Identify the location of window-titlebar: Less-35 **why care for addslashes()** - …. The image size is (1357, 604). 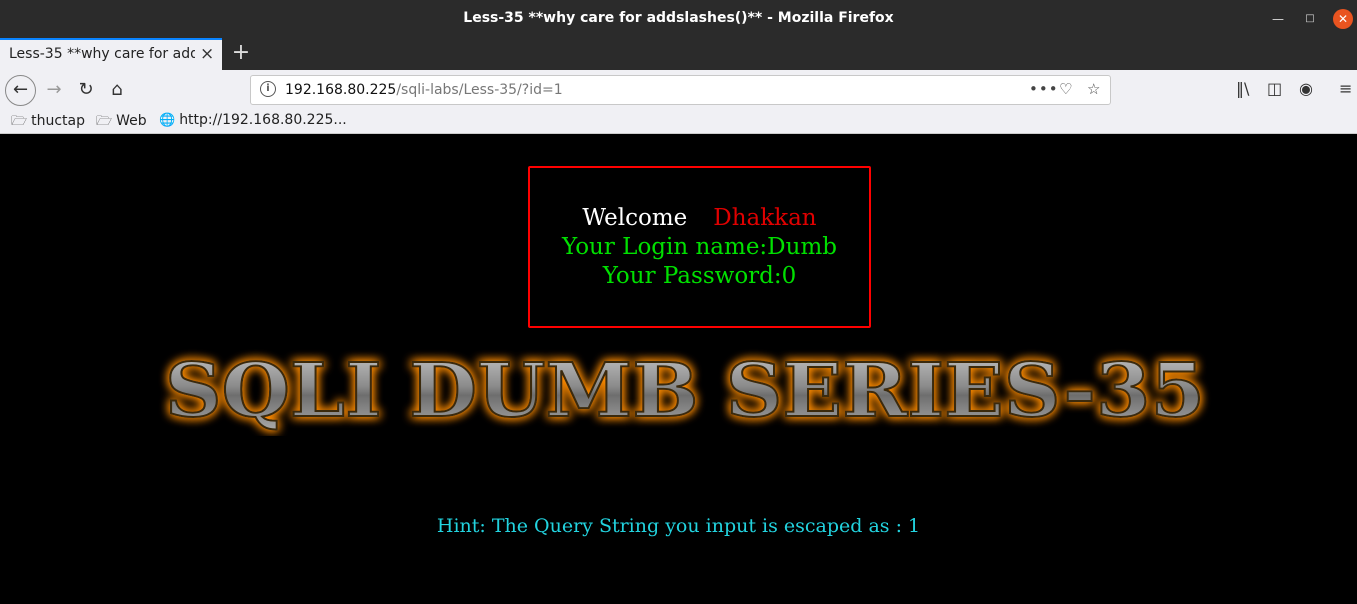
(678, 19).